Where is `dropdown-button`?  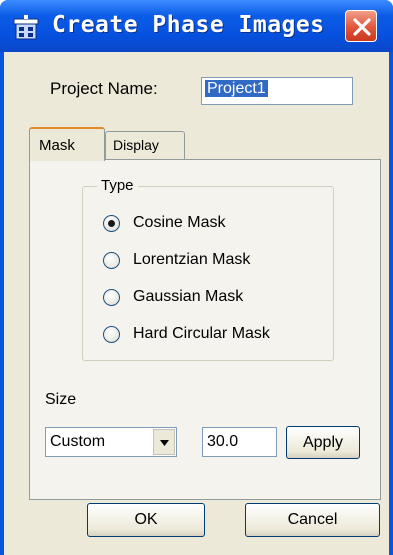
dropdown-button is located at coordinates (164, 442).